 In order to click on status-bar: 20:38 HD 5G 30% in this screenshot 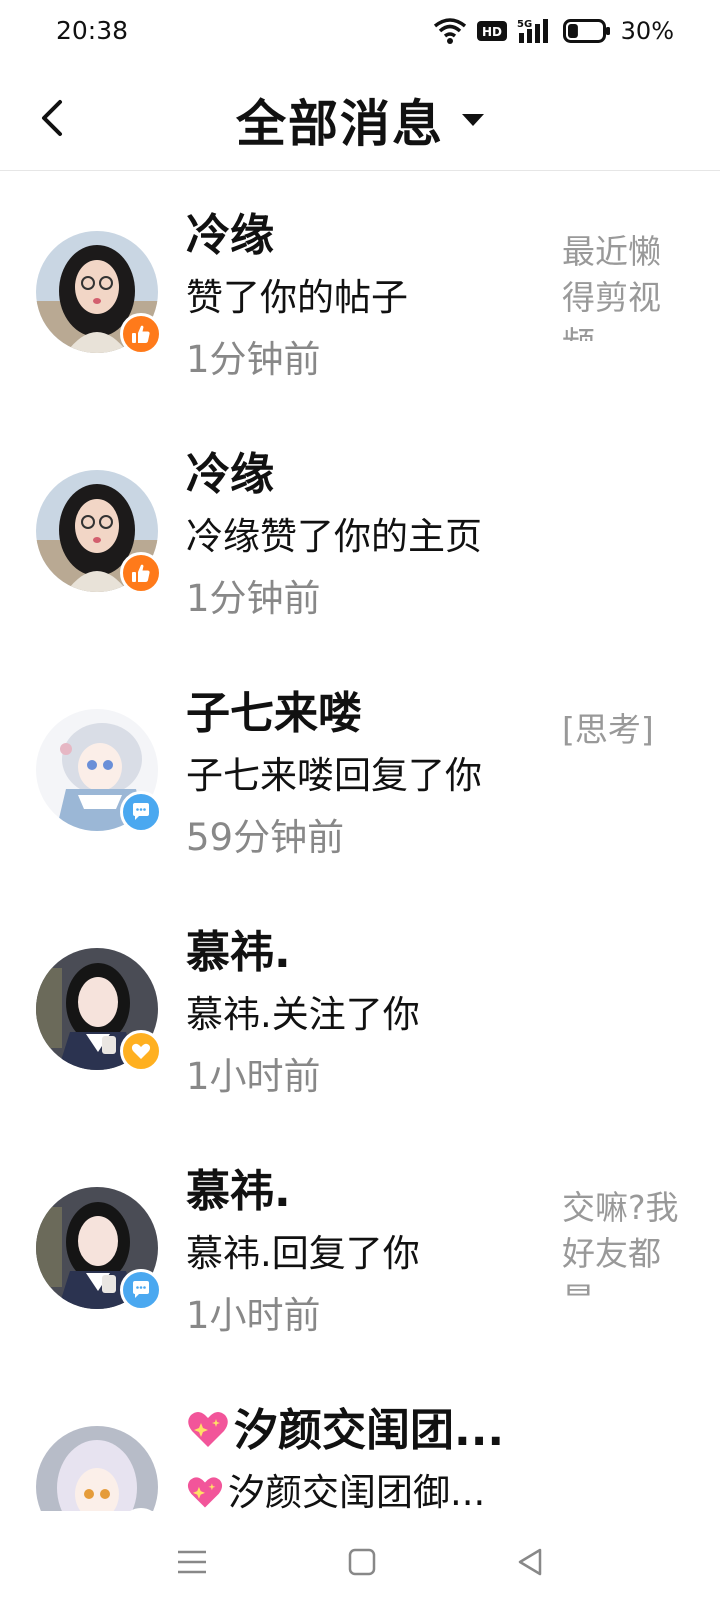, I will do `click(360, 33)`.